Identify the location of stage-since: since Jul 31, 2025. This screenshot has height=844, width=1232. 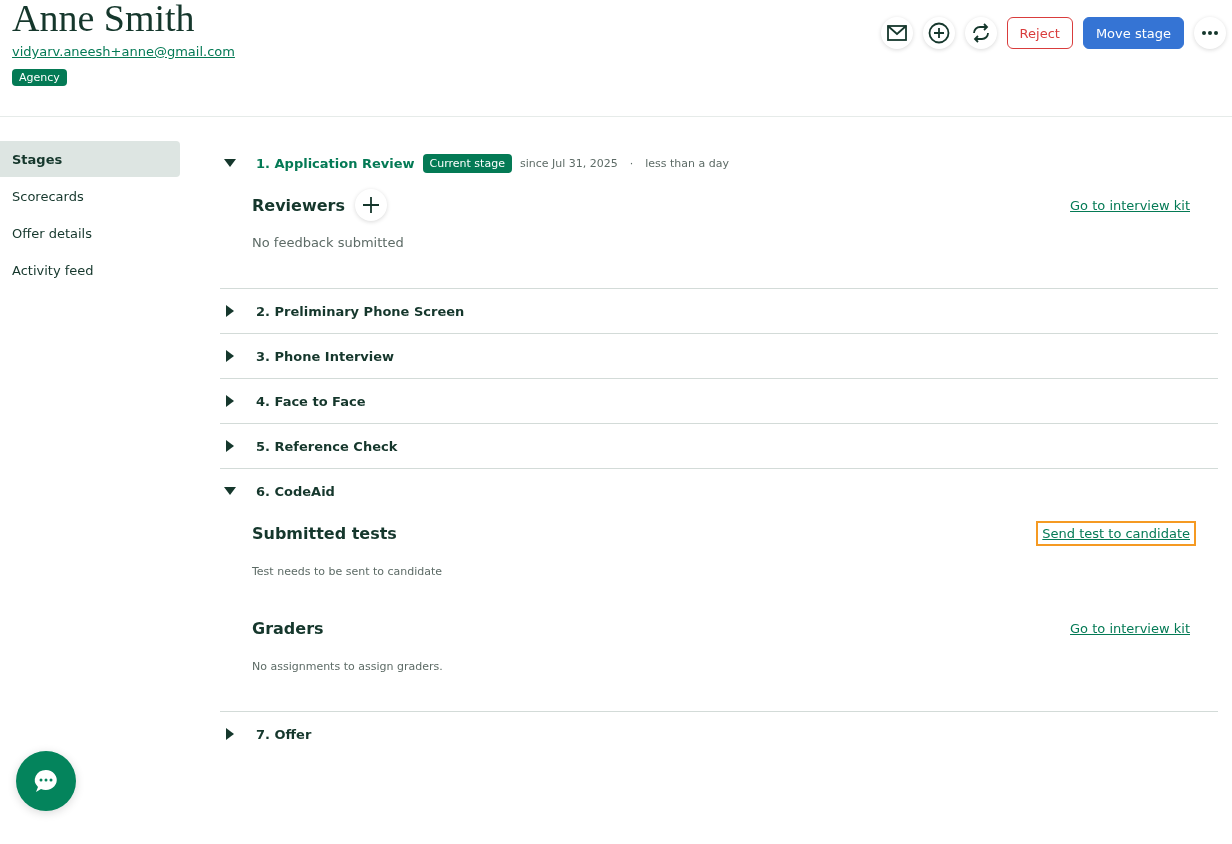
(568, 163).